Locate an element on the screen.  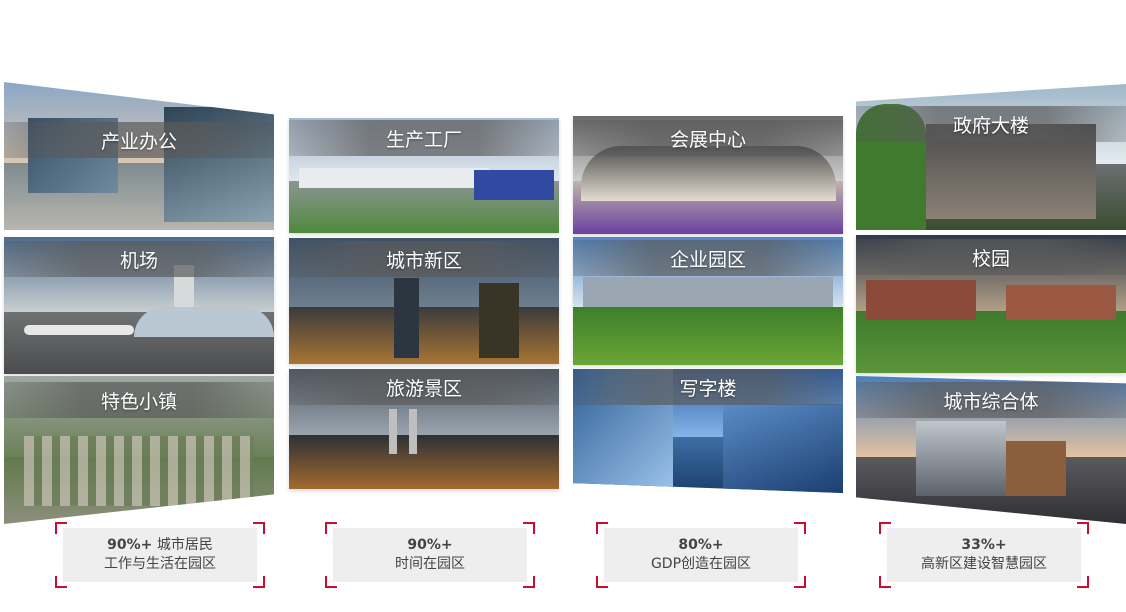
tile-label: 企业园区 is located at coordinates (708, 258).